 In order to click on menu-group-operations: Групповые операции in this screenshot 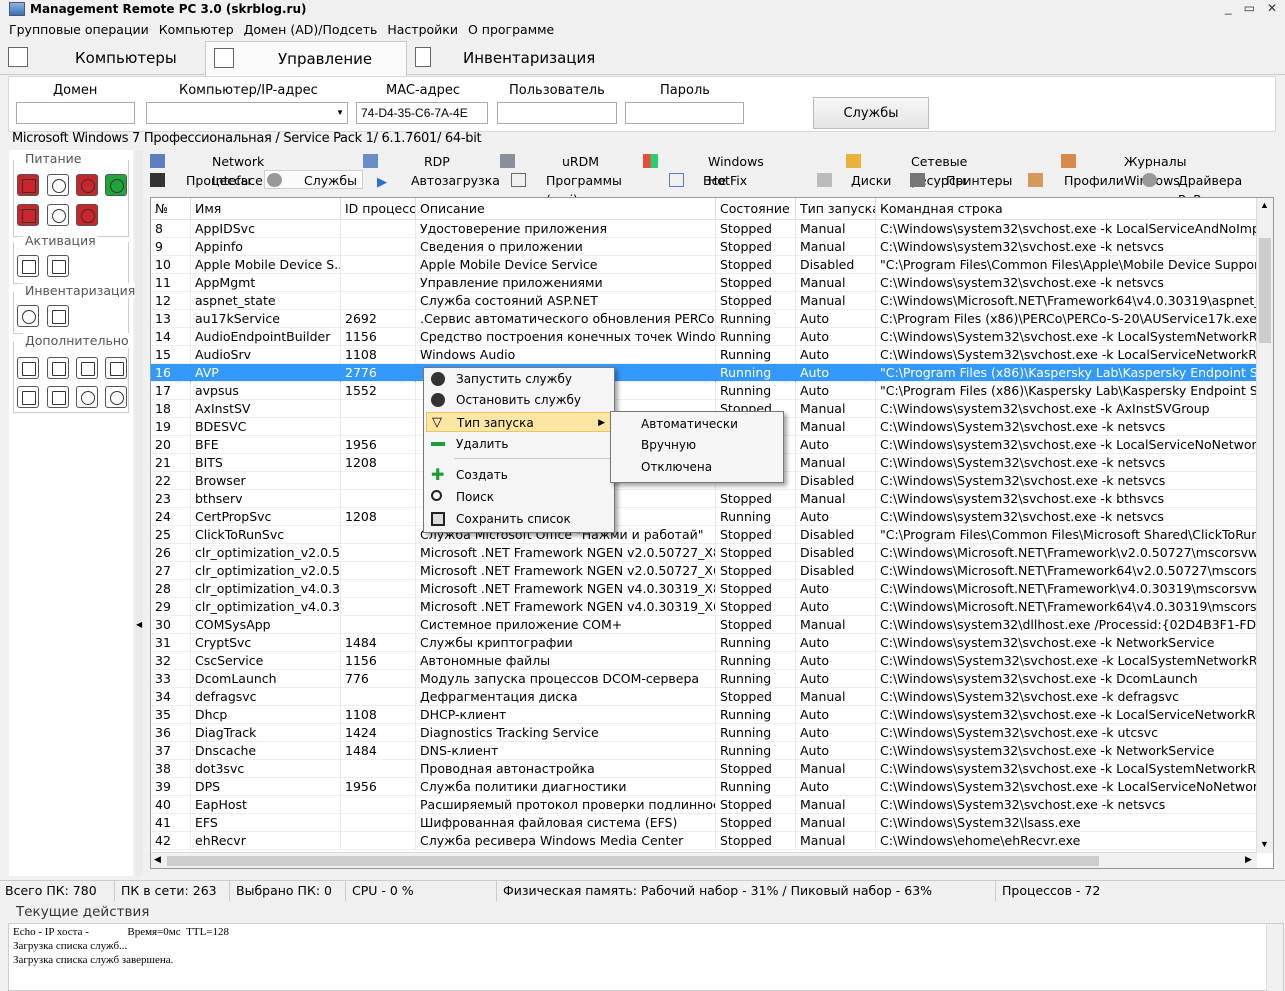, I will do `click(79, 29)`.